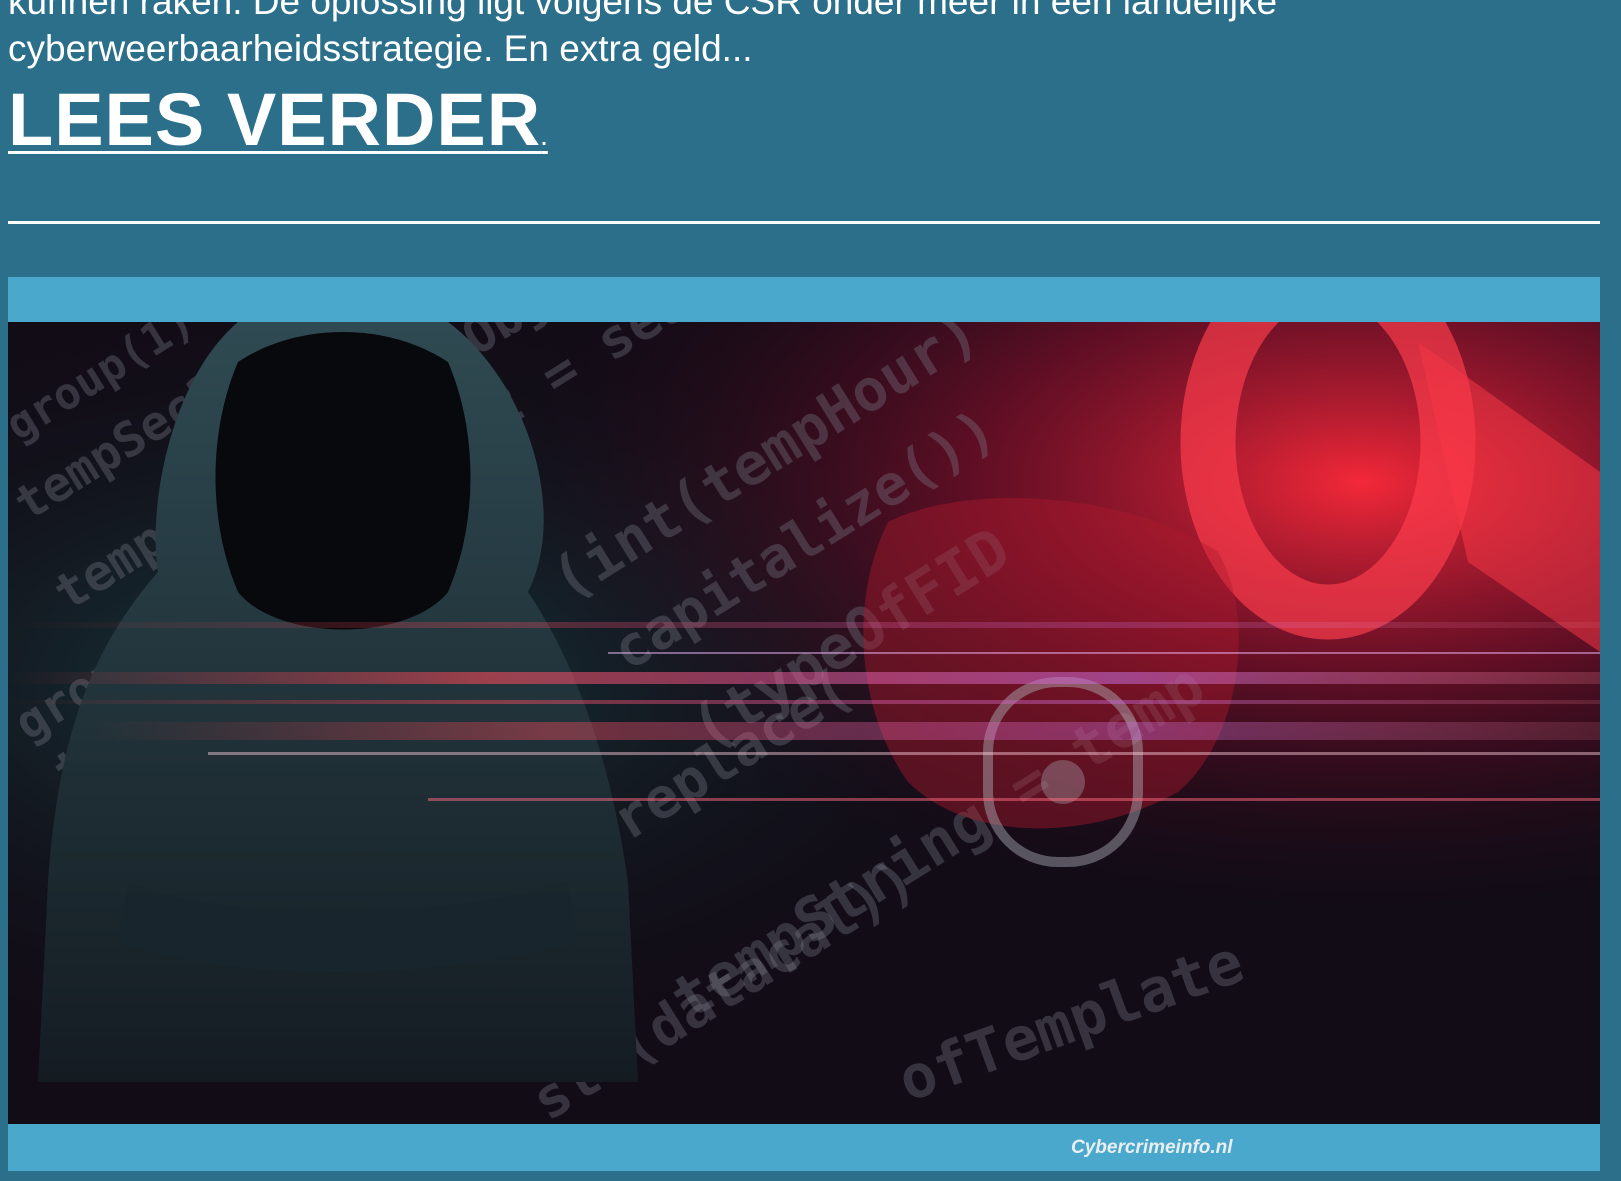  Describe the element at coordinates (804, 222) in the screenshot. I see `section-divider` at that location.